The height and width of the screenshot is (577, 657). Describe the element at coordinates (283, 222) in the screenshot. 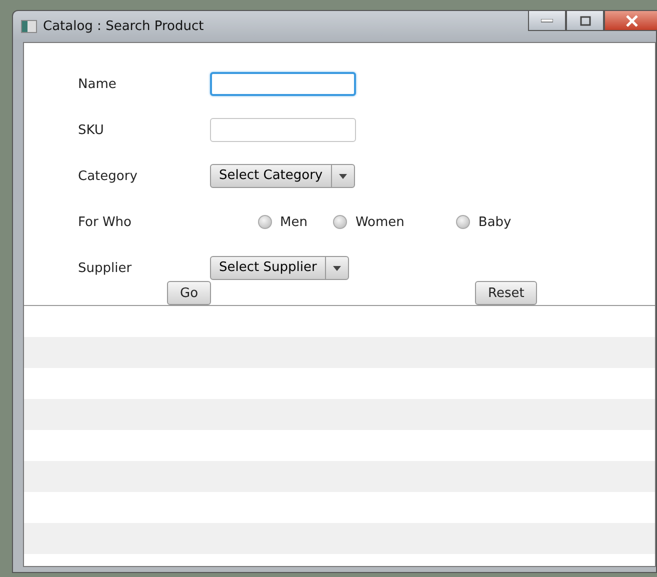

I see `radio-option: Men` at that location.